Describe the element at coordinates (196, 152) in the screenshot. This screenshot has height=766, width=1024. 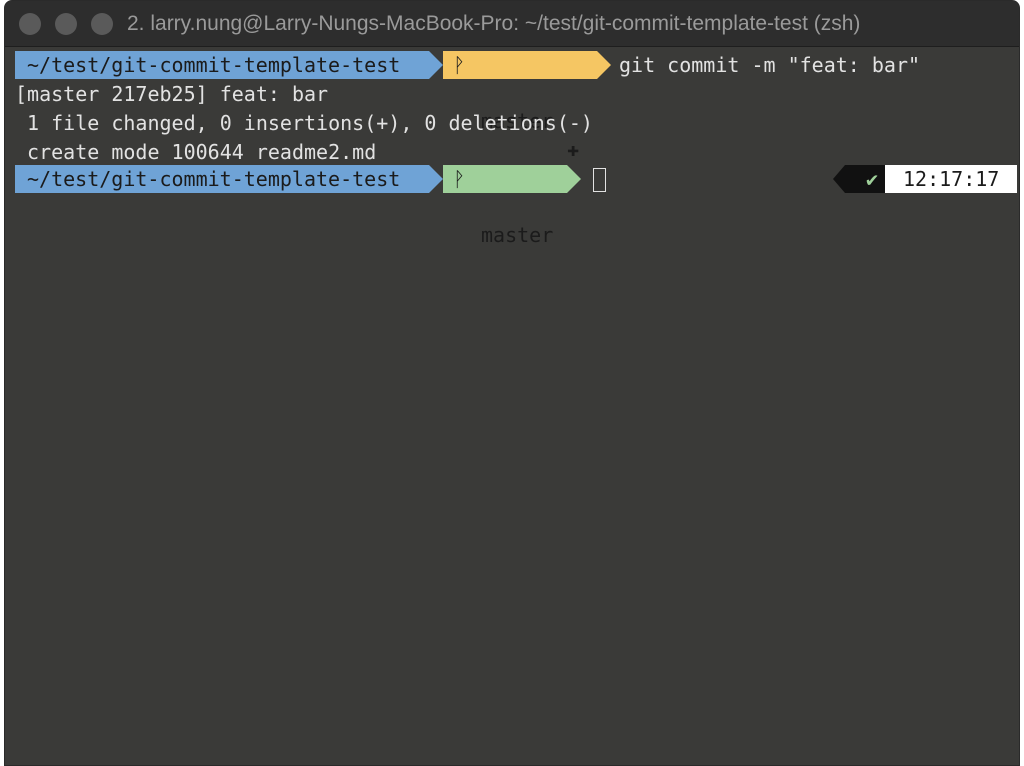
I see `output-line: create mode 100644 readme2.md` at that location.